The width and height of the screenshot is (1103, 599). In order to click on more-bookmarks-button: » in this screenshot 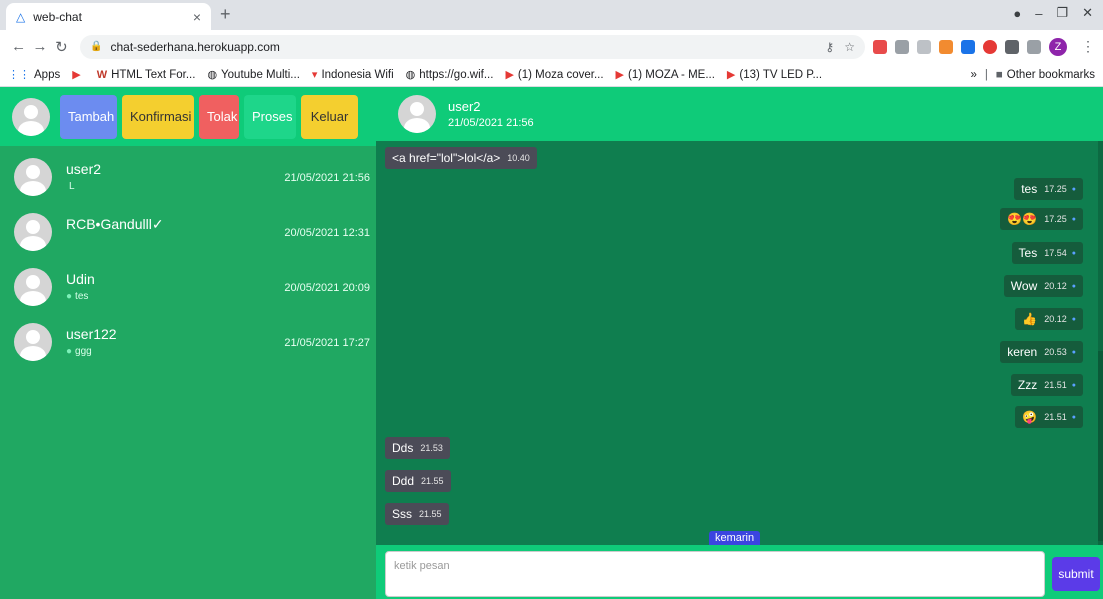, I will do `click(973, 75)`.